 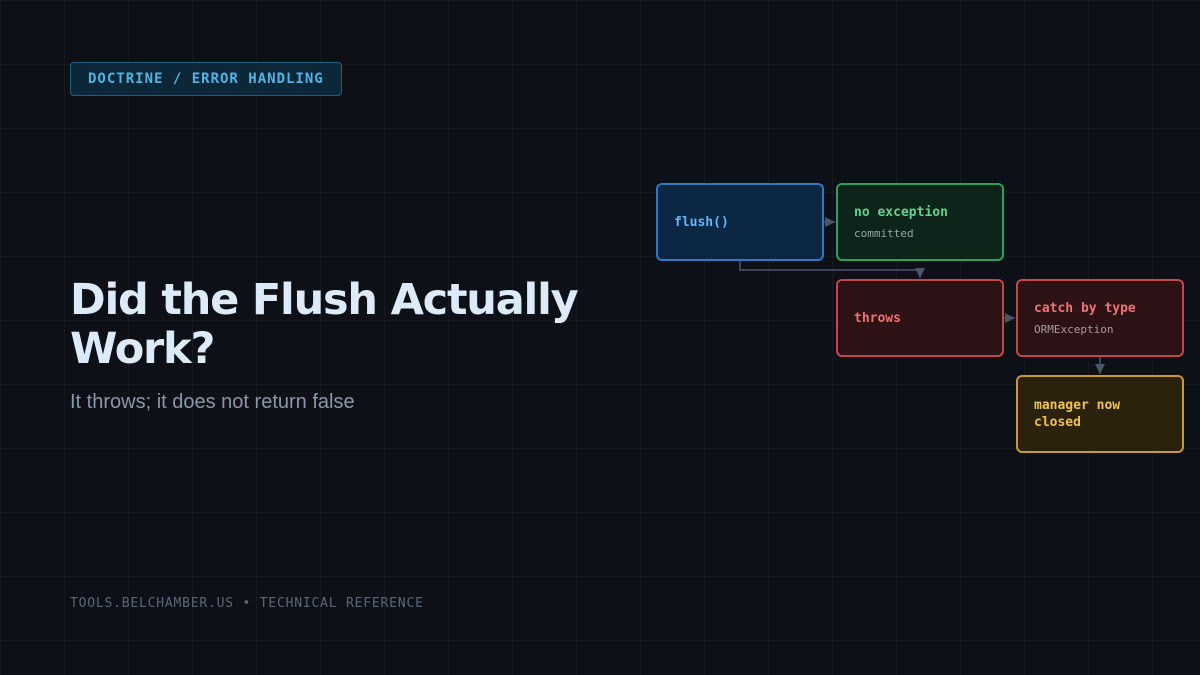 I want to click on node-manager-closed: manager now closed, so click(x=1100, y=414).